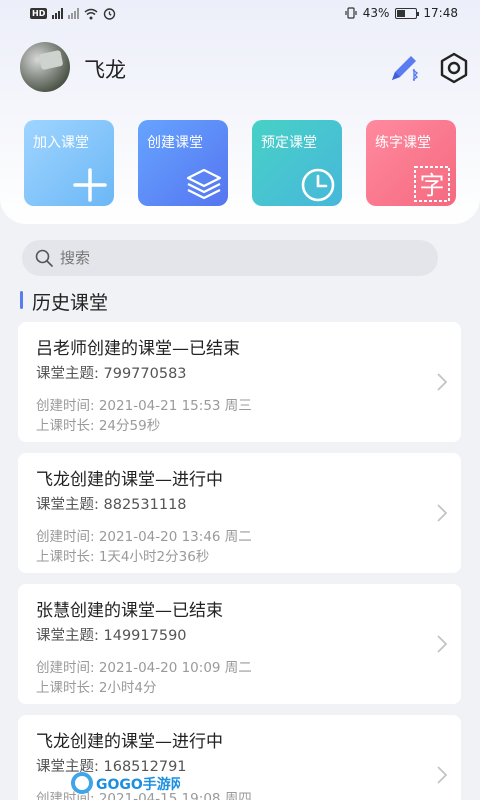 The height and width of the screenshot is (800, 480). I want to click on practice-class-tile: 练字课堂 字, so click(411, 163).